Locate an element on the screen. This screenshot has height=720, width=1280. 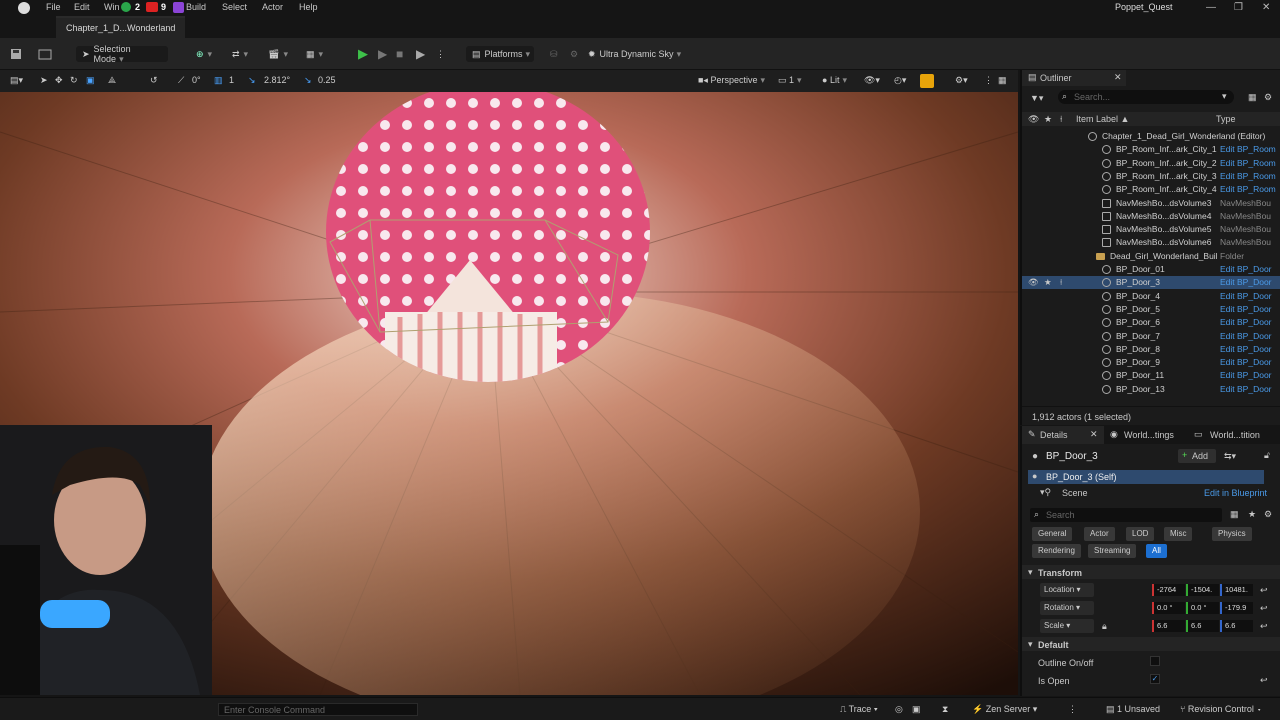
filter-physics: Physics is located at coordinates (1232, 534).